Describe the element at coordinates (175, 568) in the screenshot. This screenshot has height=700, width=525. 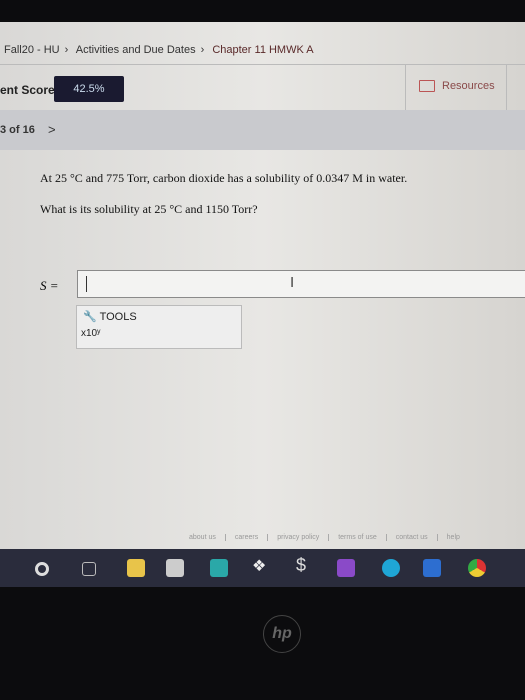
I see `store-icon` at that location.